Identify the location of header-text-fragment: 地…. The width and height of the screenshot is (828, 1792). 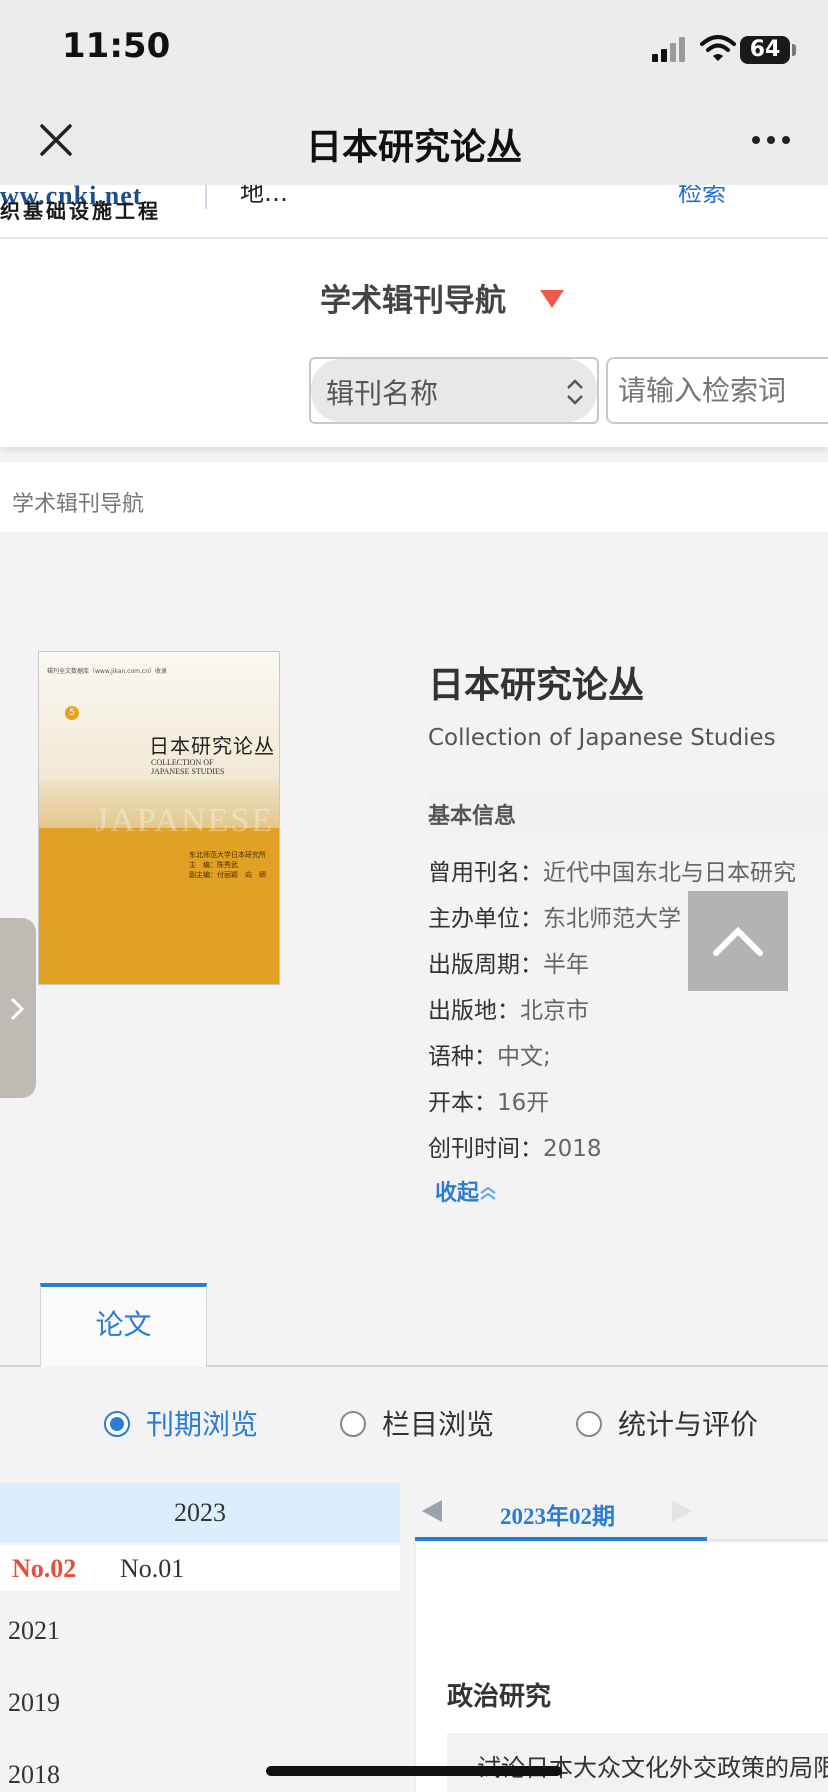
(264, 196).